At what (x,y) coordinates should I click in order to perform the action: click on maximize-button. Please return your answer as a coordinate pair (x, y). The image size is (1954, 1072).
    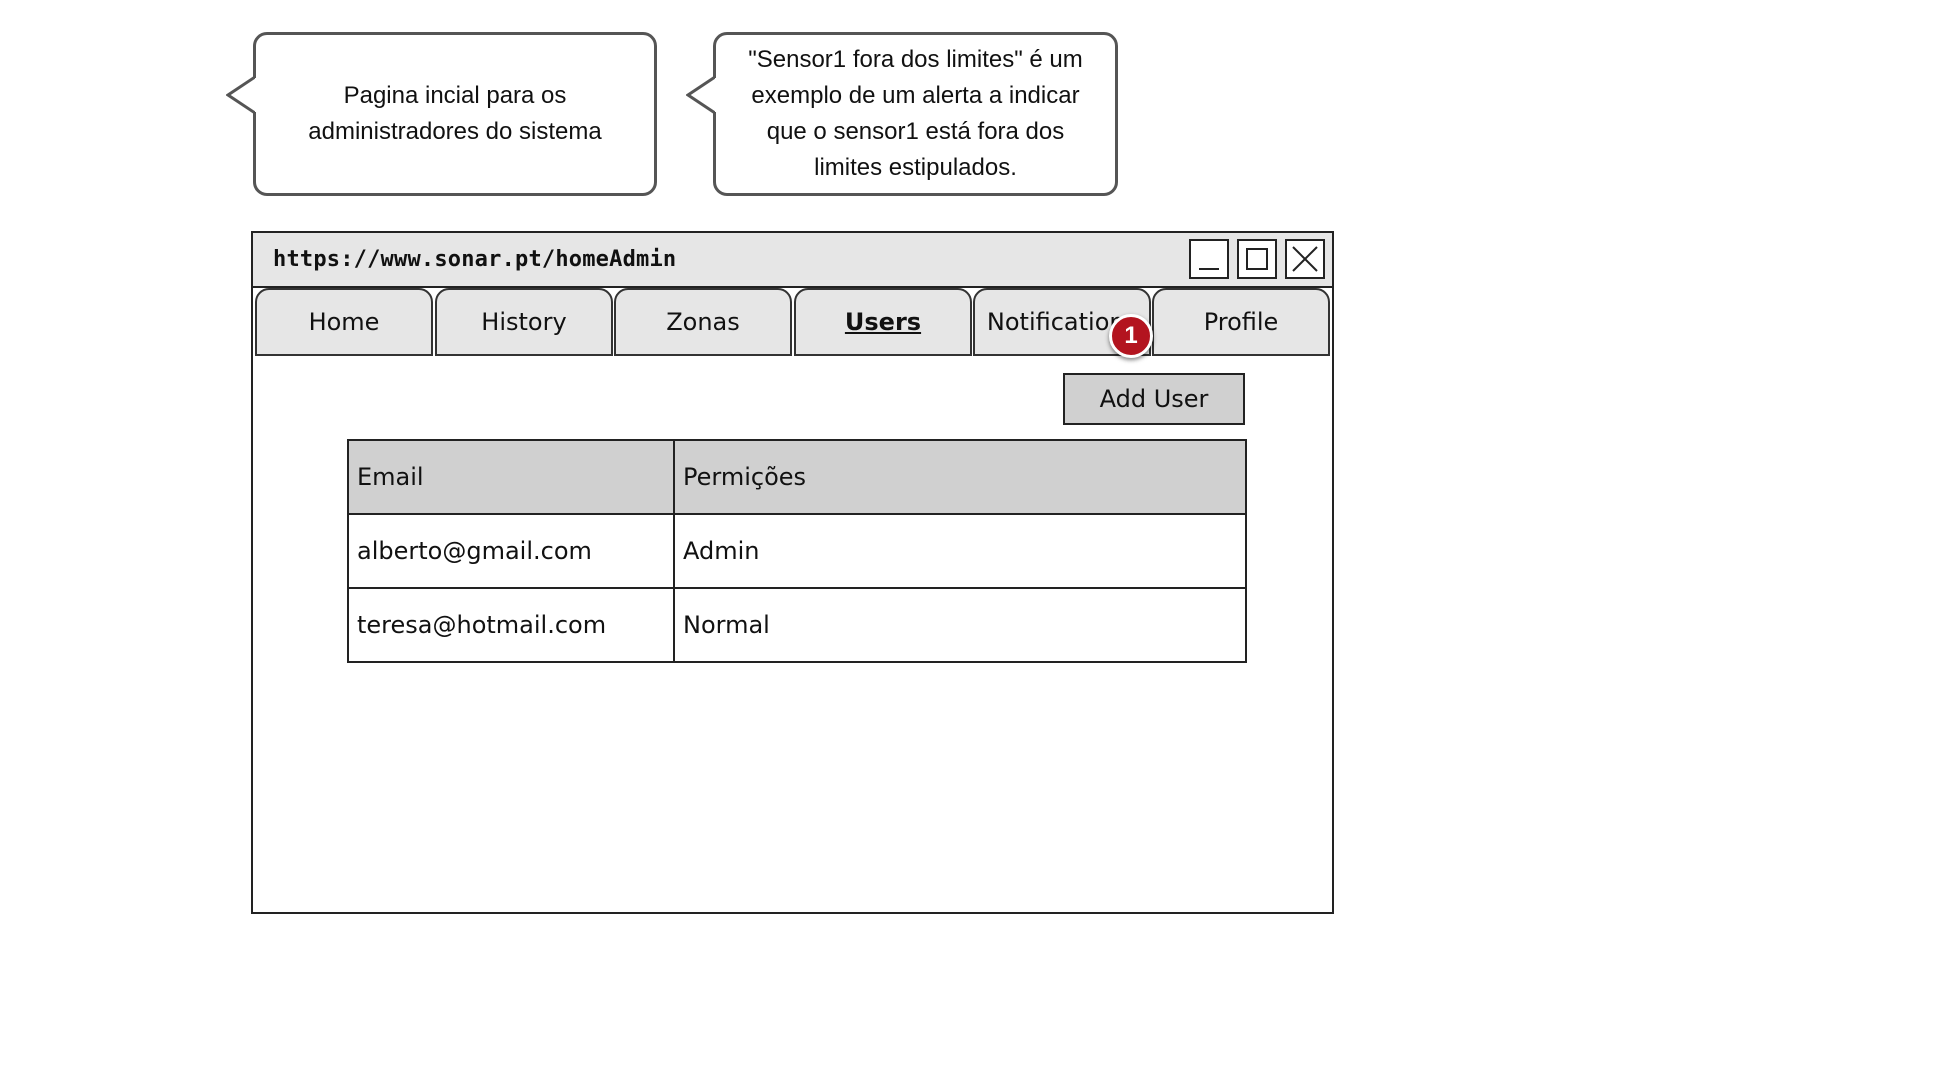
    Looking at the image, I should click on (1257, 259).